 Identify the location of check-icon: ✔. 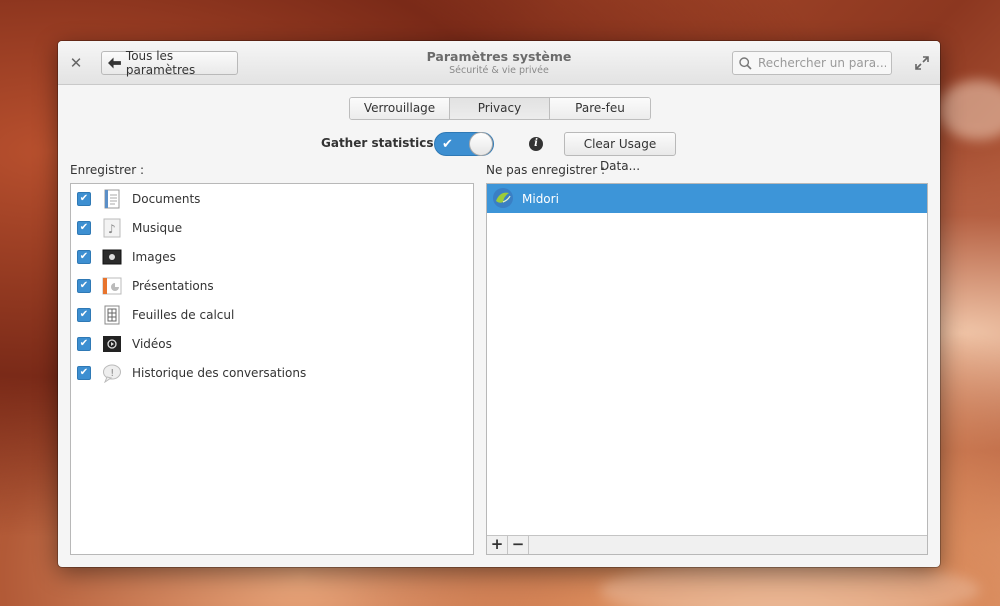
(447, 144).